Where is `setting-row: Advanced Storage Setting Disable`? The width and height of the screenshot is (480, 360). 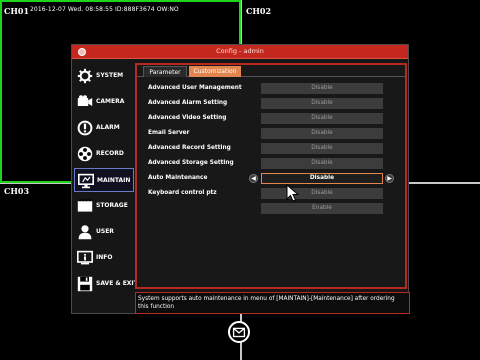
setting-row: Advanced Storage Setting Disable is located at coordinates (273, 164).